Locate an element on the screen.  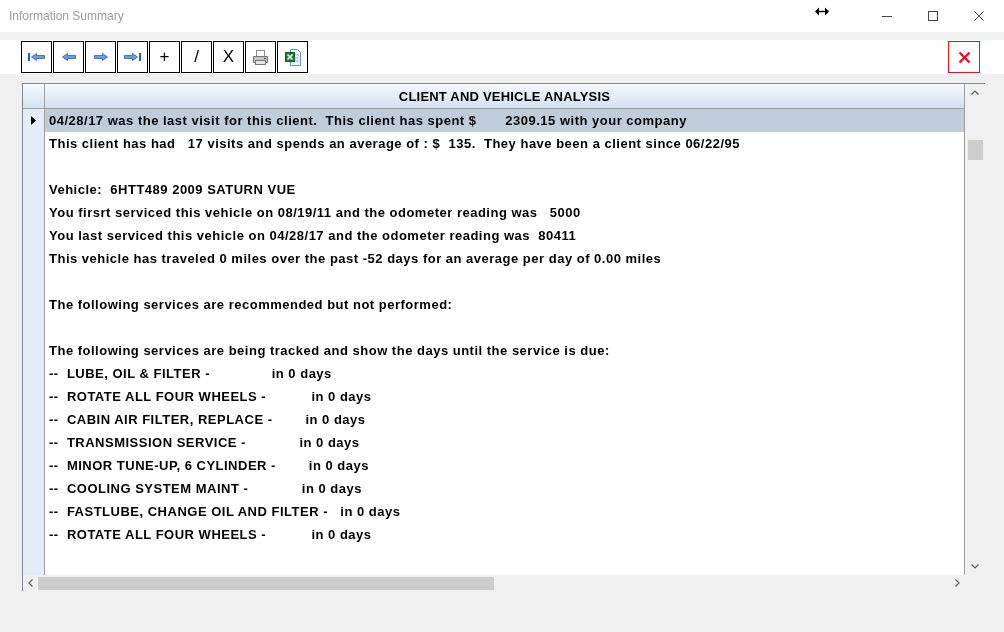
last-button is located at coordinates (132, 57).